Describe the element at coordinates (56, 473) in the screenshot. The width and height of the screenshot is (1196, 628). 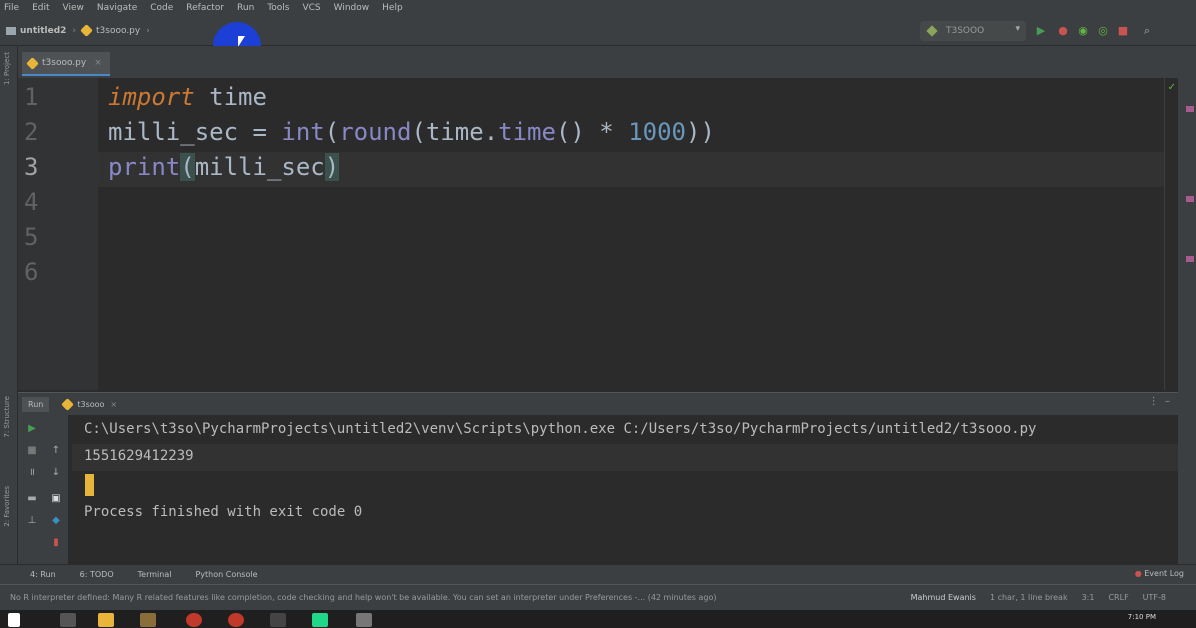
I see `arrow-down-icon: ↓` at that location.